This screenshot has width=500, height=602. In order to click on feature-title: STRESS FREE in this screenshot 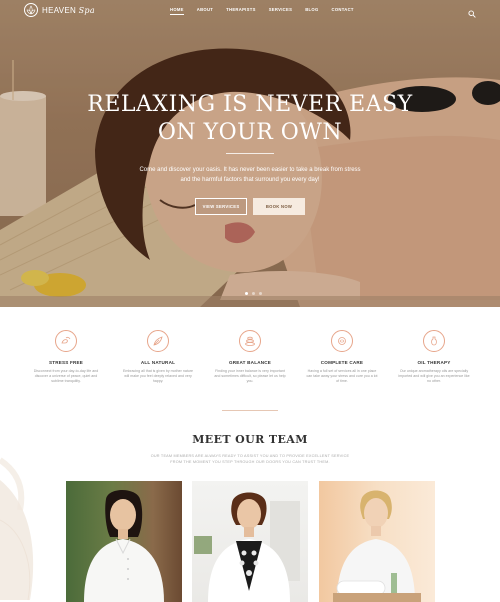, I will do `click(66, 362)`.